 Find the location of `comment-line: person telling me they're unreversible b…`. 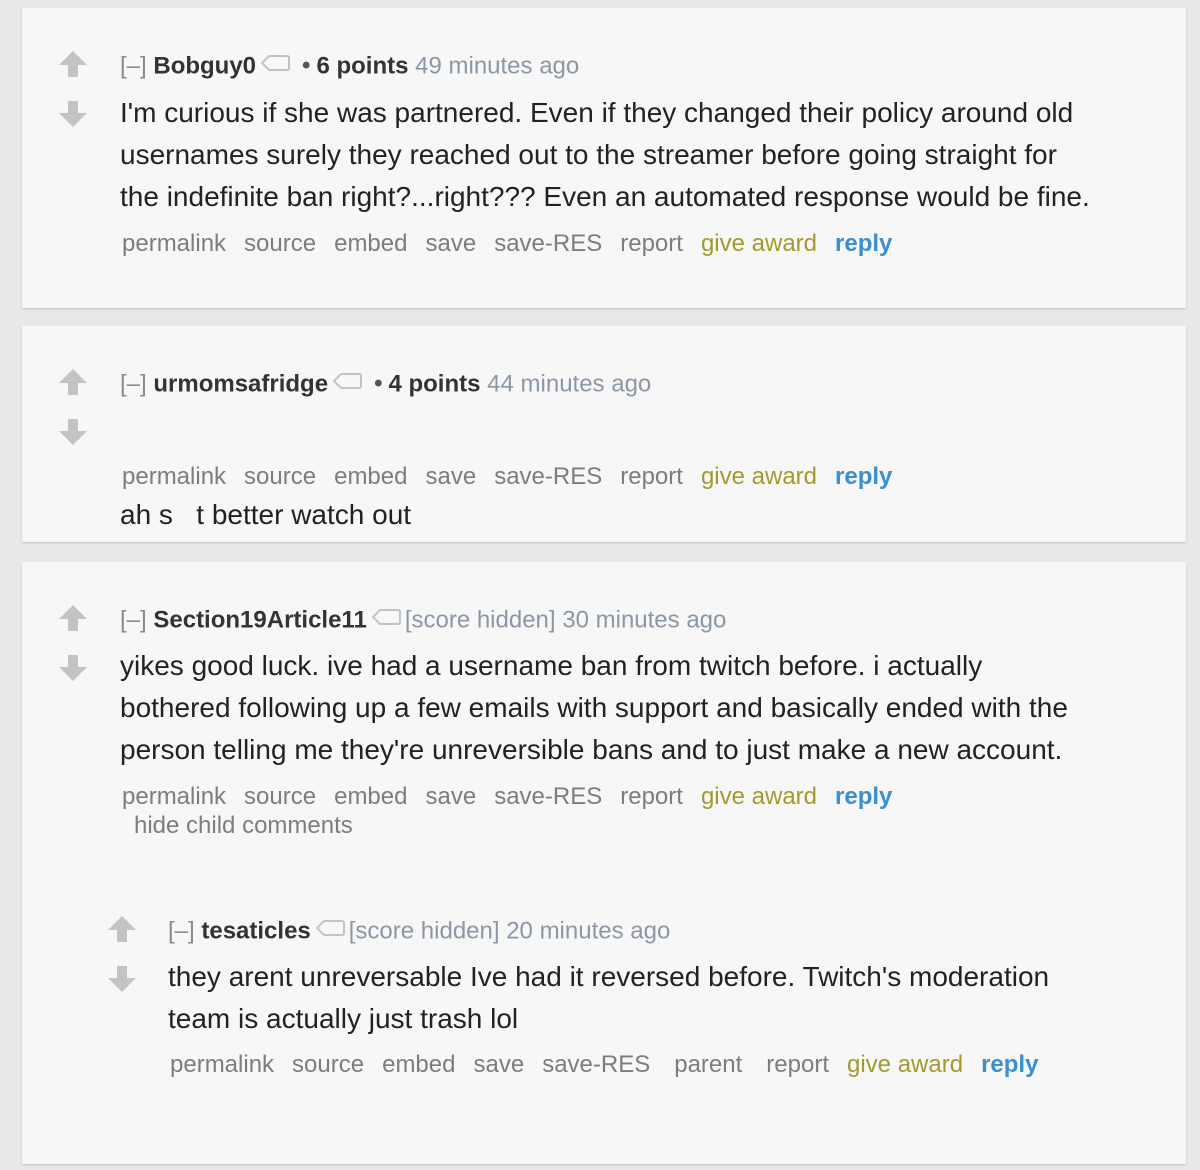

comment-line: person telling me they're unreversible b… is located at coordinates (591, 749).